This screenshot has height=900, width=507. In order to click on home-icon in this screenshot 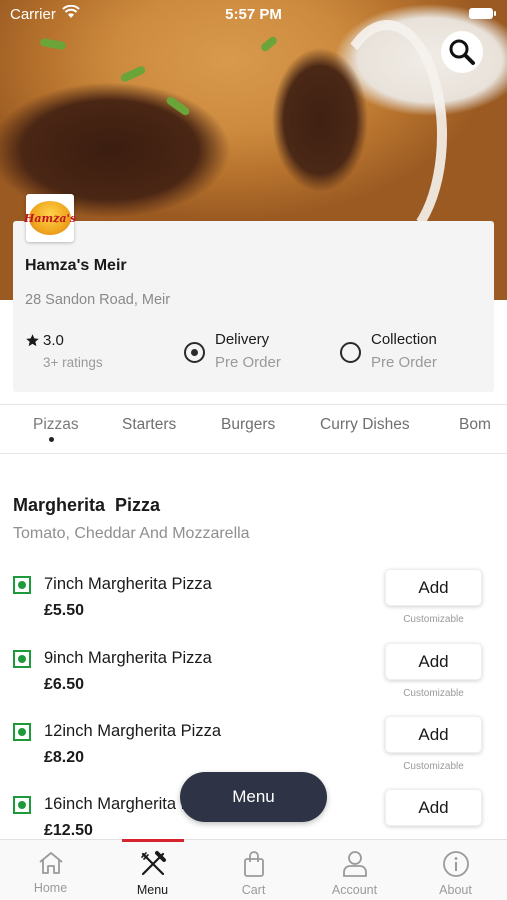, I will do `click(50, 863)`.